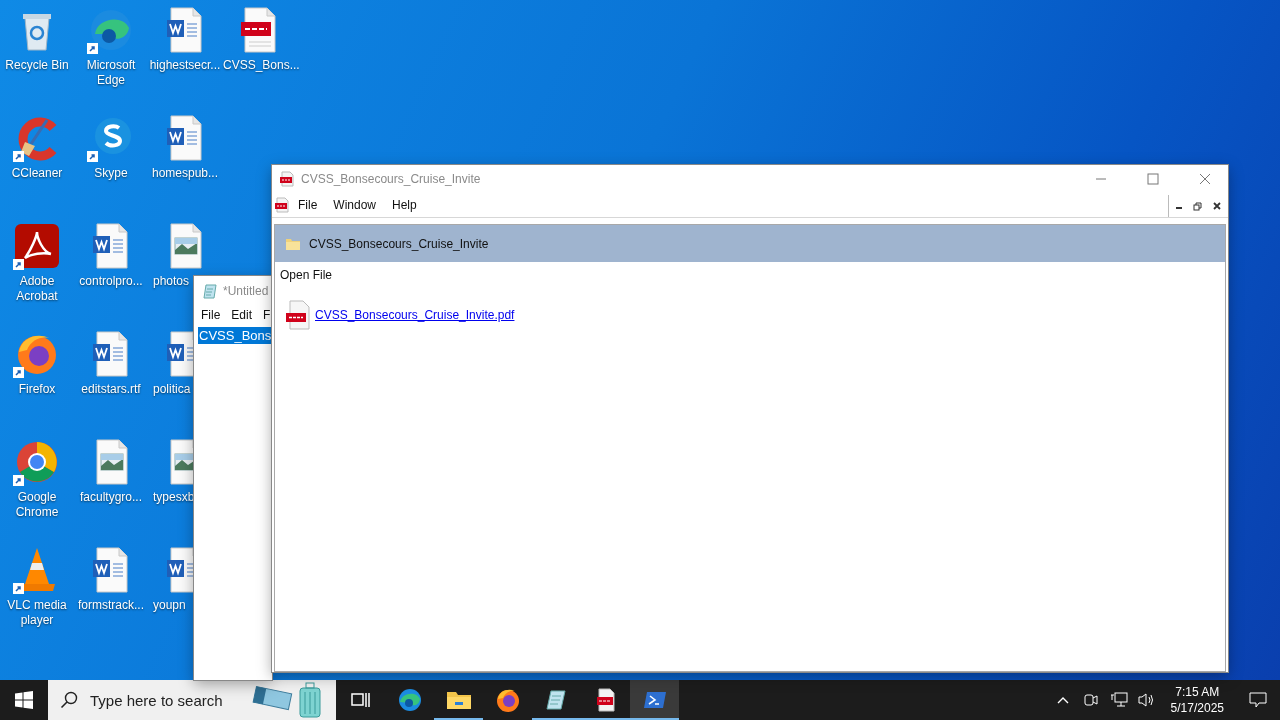  Describe the element at coordinates (360, 700) in the screenshot. I see `task-view-icon` at that location.